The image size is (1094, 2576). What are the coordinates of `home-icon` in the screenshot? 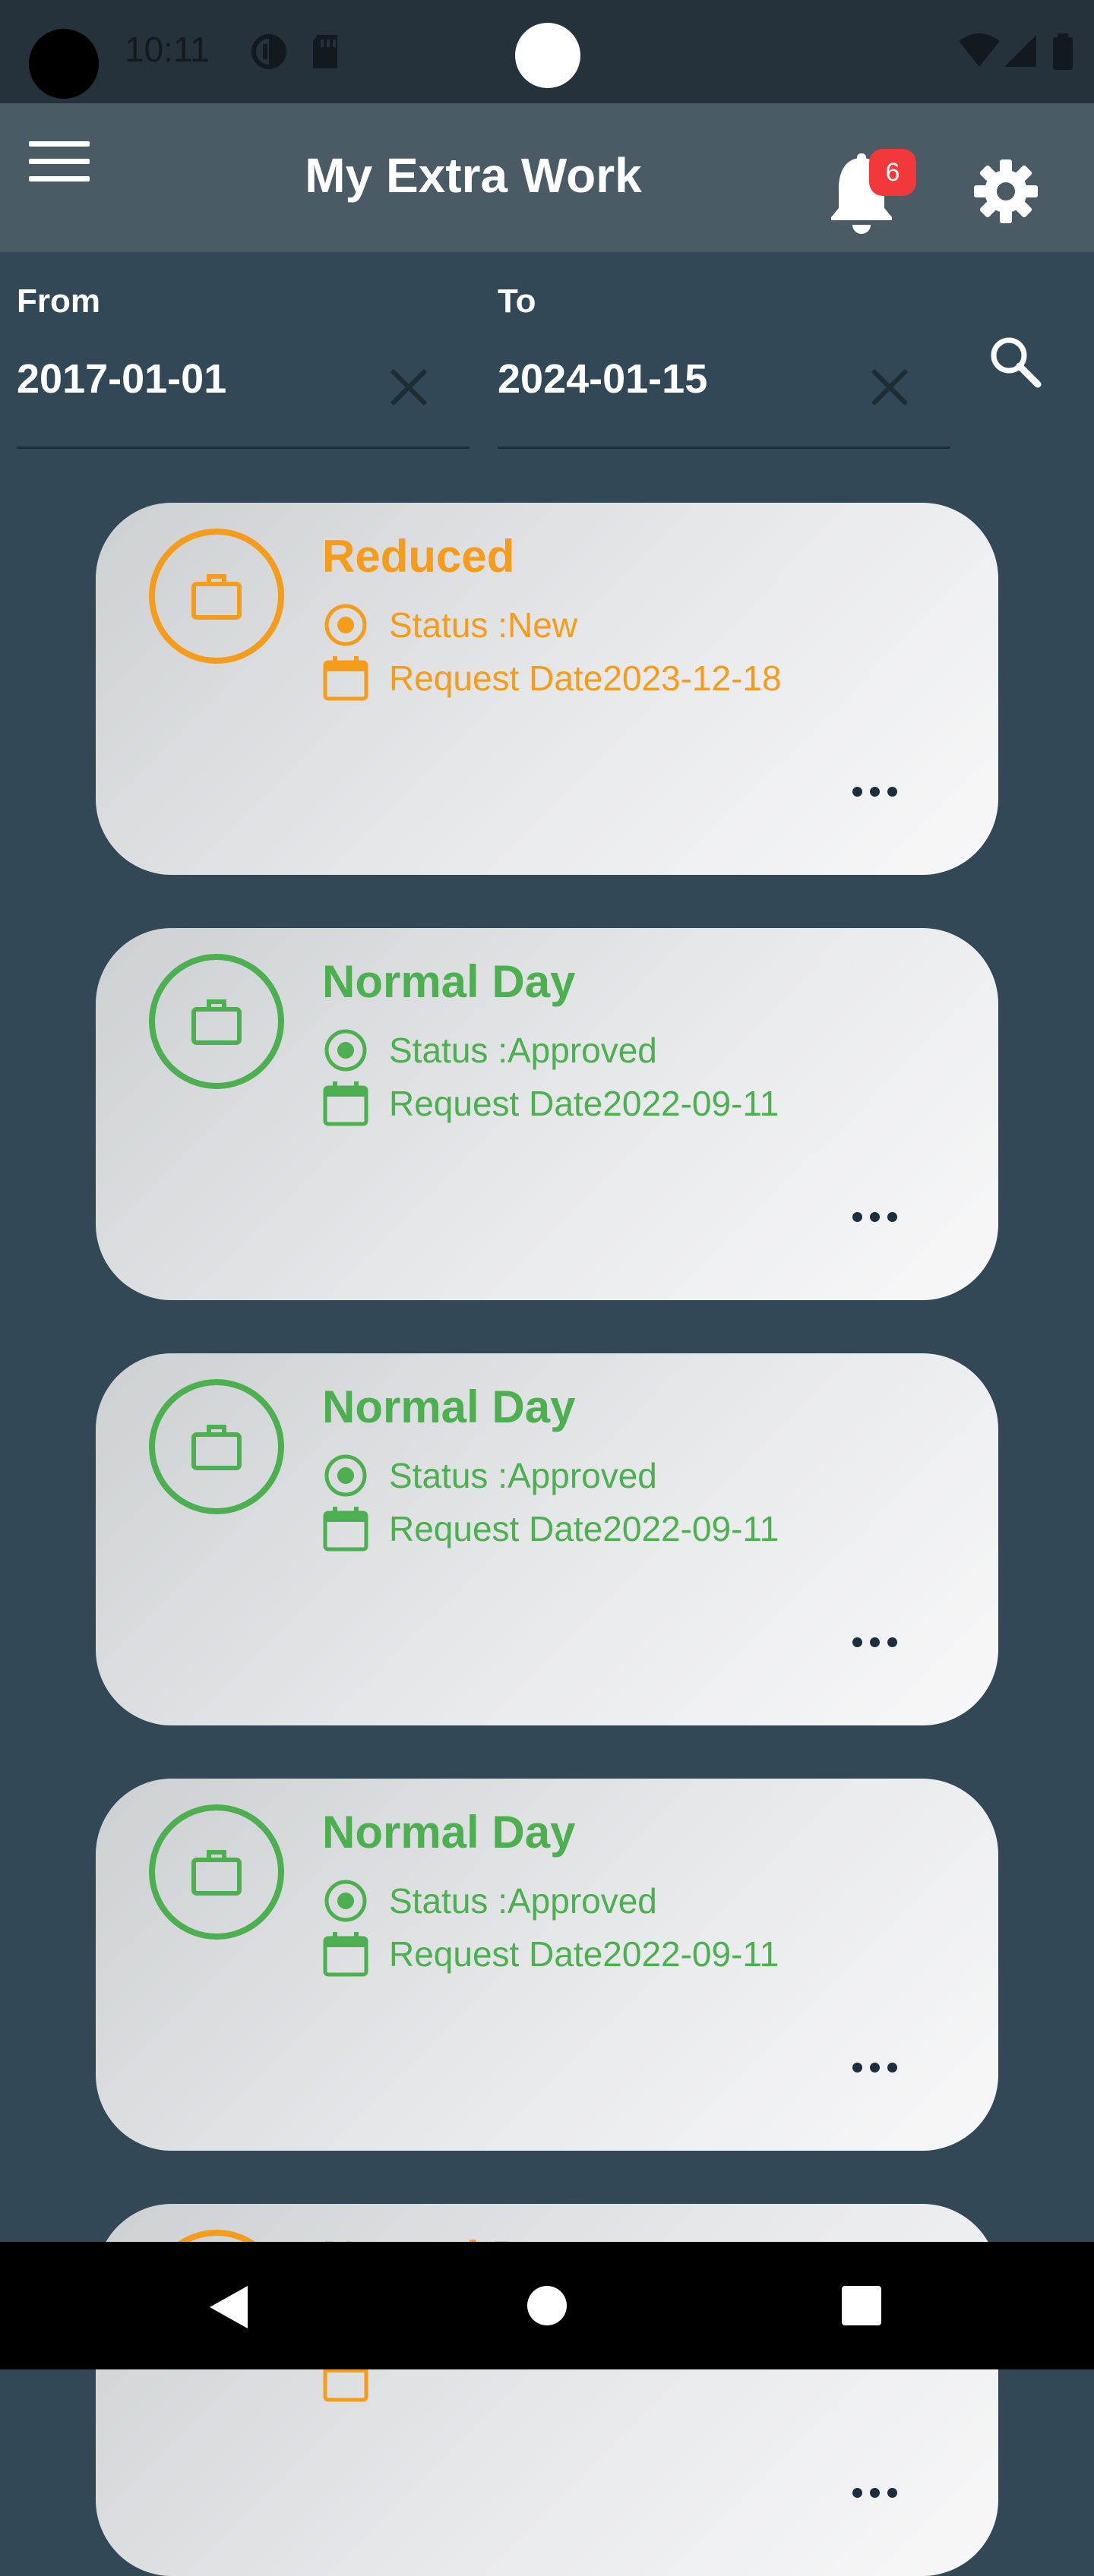 It's located at (547, 2306).